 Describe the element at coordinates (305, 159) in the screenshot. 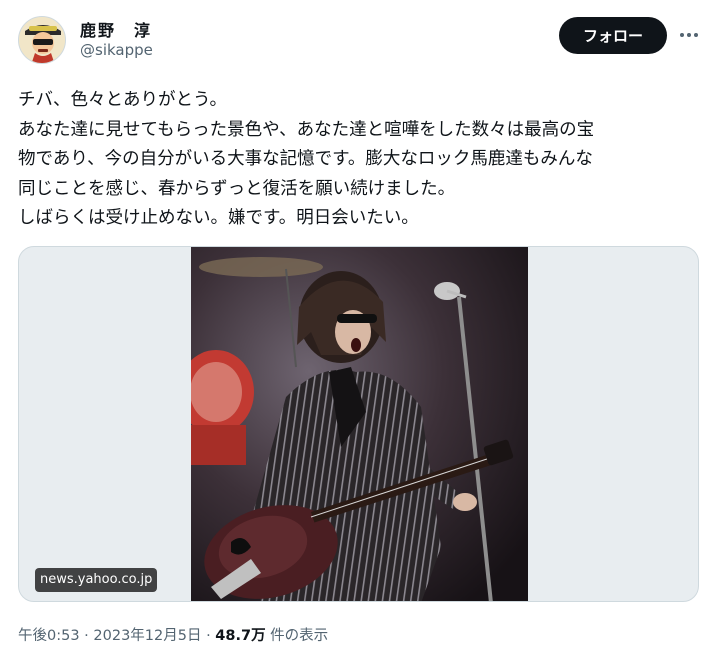

I see `tweet-line: 物であり、今の自分がいる大事な記憶です。膨大なロック馬鹿達もみんな` at that location.